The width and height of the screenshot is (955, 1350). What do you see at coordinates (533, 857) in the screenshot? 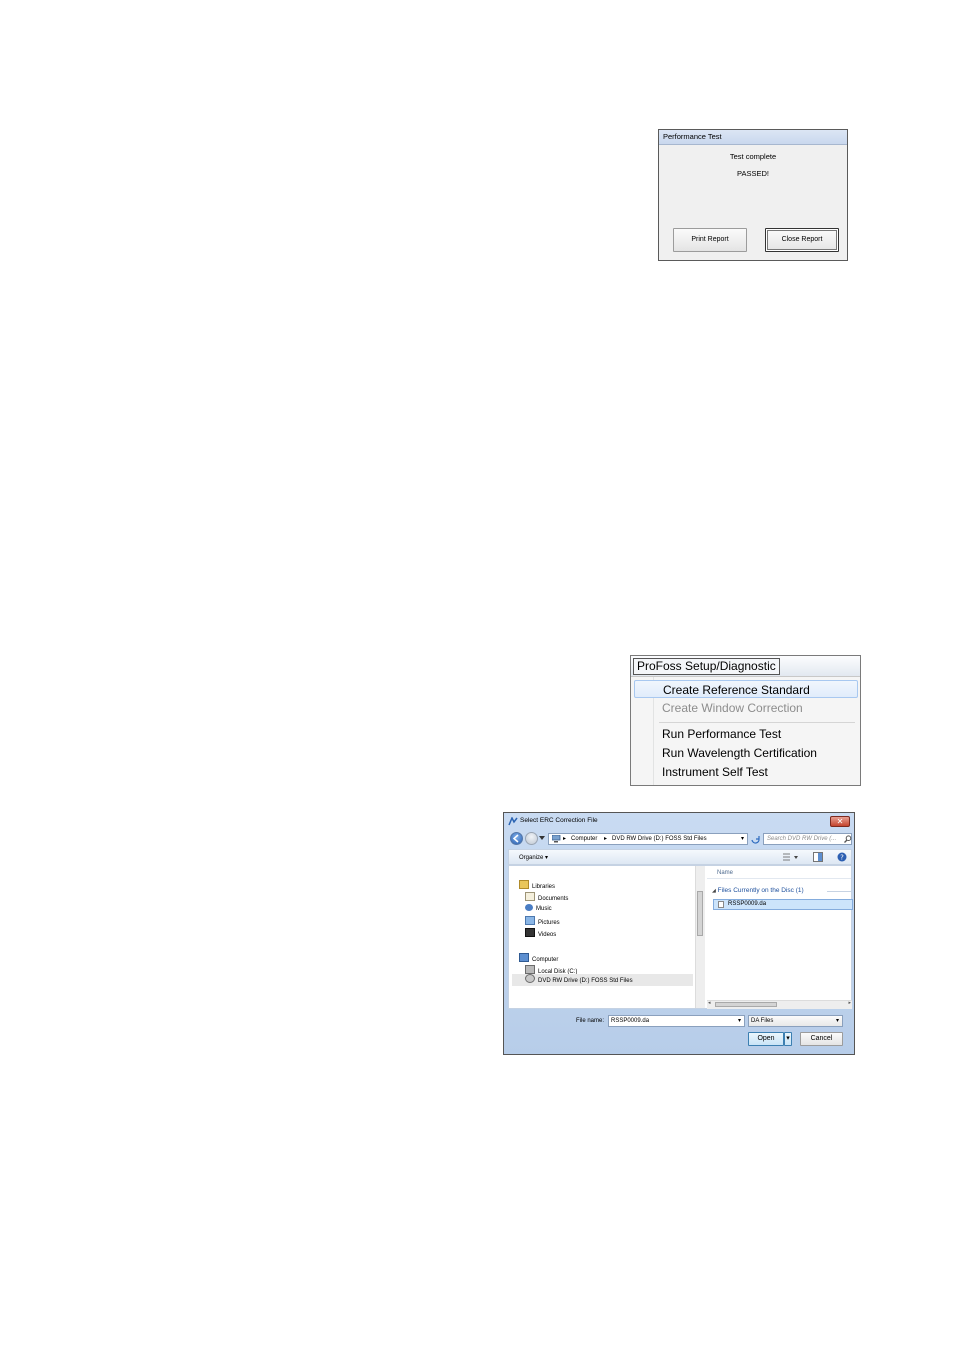
I see `organize-button: Organize ▾` at bounding box center [533, 857].